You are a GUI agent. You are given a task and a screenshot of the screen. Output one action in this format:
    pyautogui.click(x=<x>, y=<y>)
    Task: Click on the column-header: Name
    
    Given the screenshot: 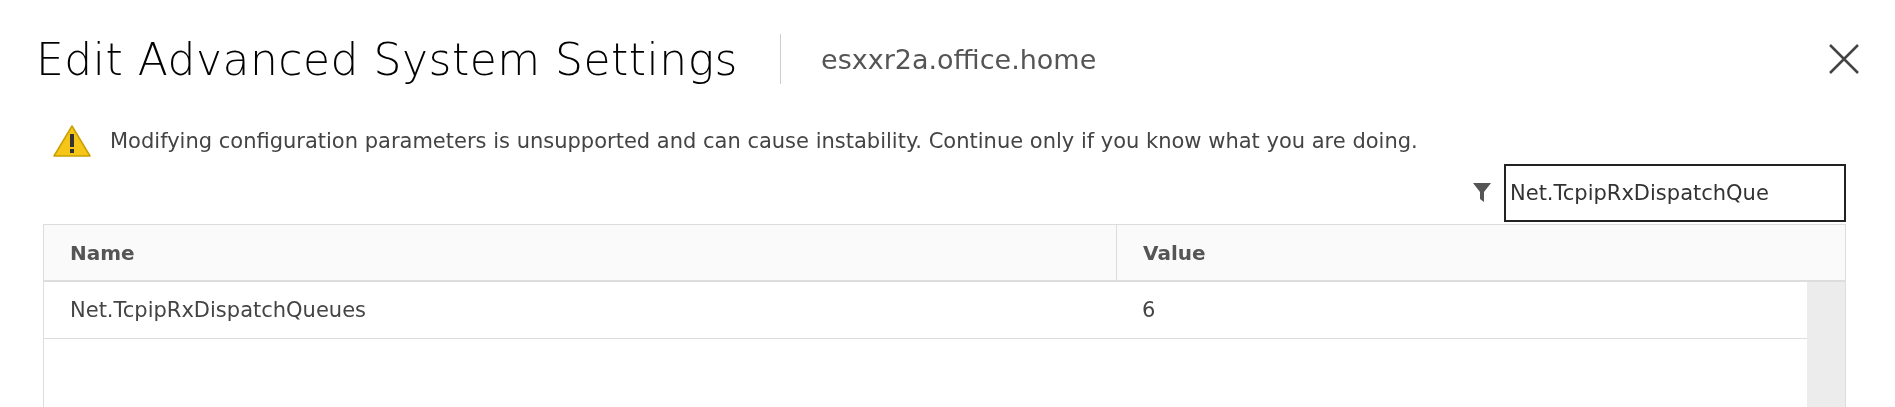 What is the action you would take?
    pyautogui.click(x=580, y=252)
    